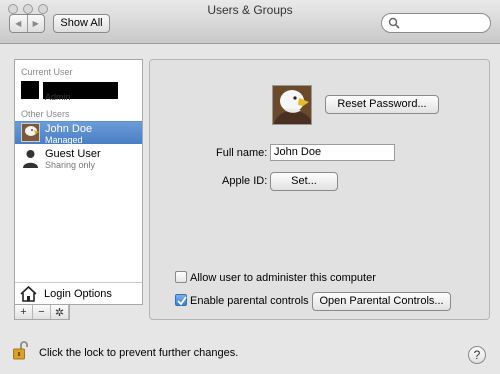 The height and width of the screenshot is (374, 500). What do you see at coordinates (73, 154) in the screenshot?
I see `user-name: Guest User` at bounding box center [73, 154].